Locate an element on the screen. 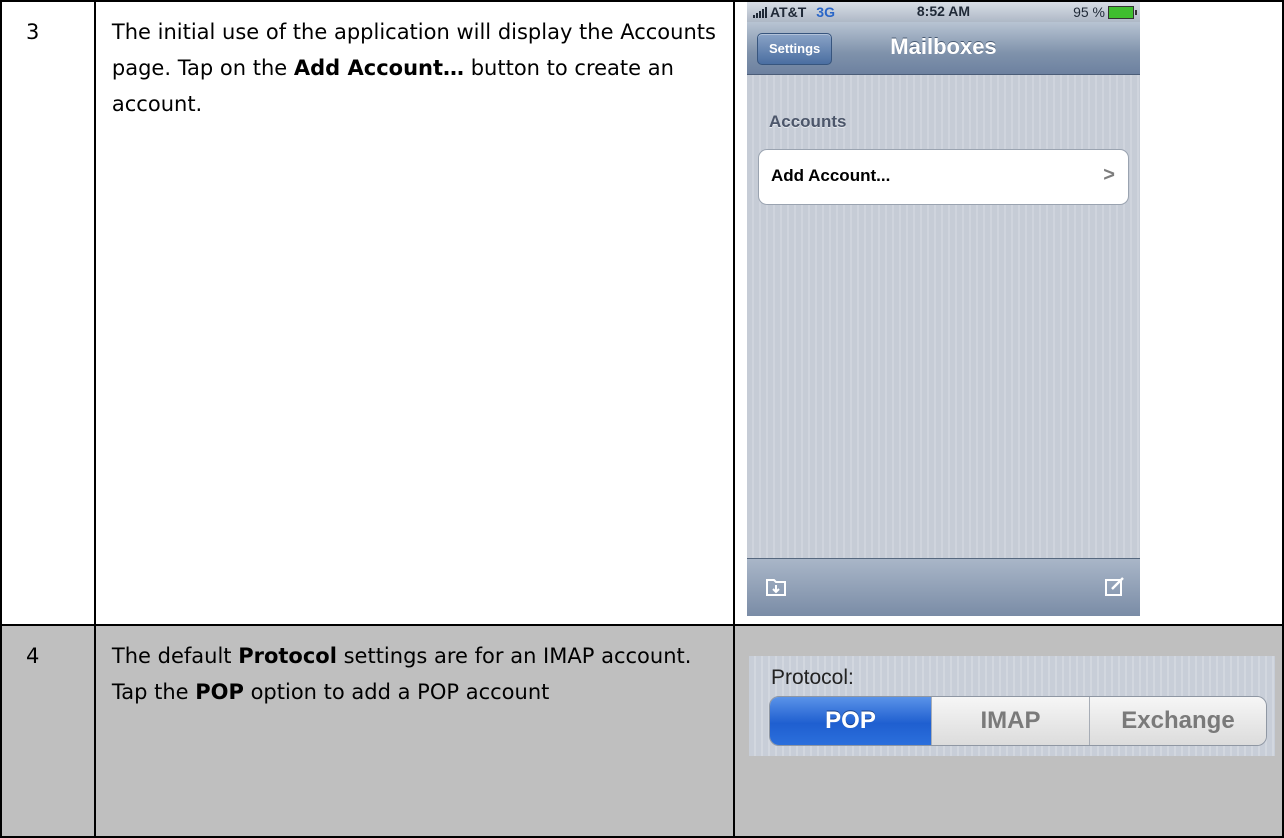  compose-icon is located at coordinates (1115, 589).